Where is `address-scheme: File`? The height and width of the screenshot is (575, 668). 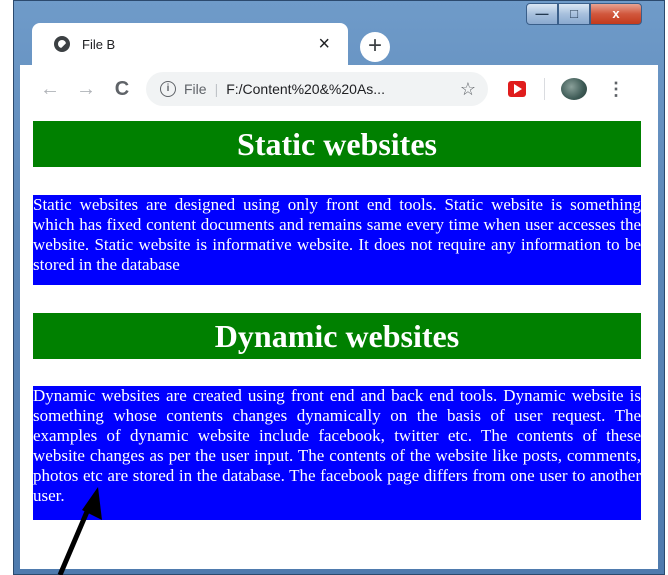 address-scheme: File is located at coordinates (195, 89).